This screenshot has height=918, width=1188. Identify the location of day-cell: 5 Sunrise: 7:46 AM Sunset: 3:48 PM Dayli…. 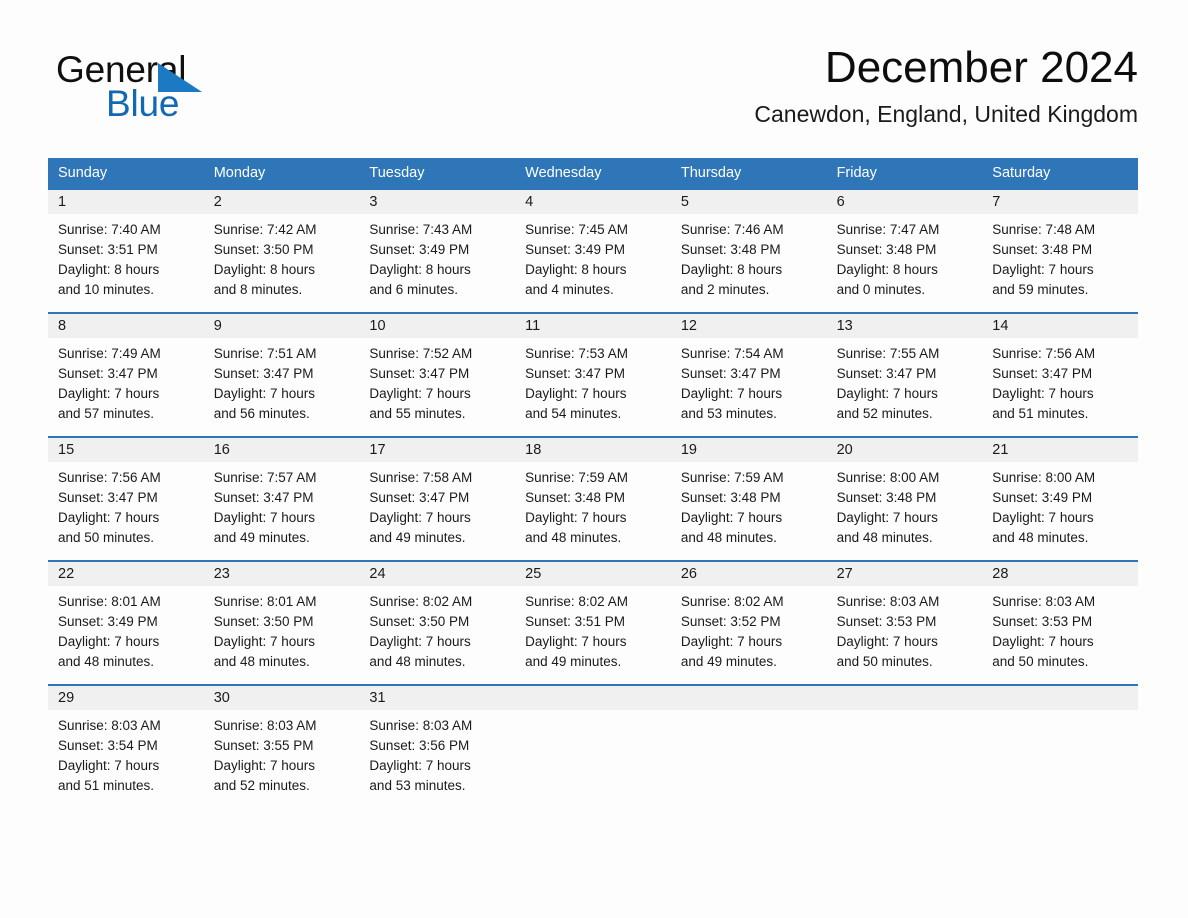
(748, 251).